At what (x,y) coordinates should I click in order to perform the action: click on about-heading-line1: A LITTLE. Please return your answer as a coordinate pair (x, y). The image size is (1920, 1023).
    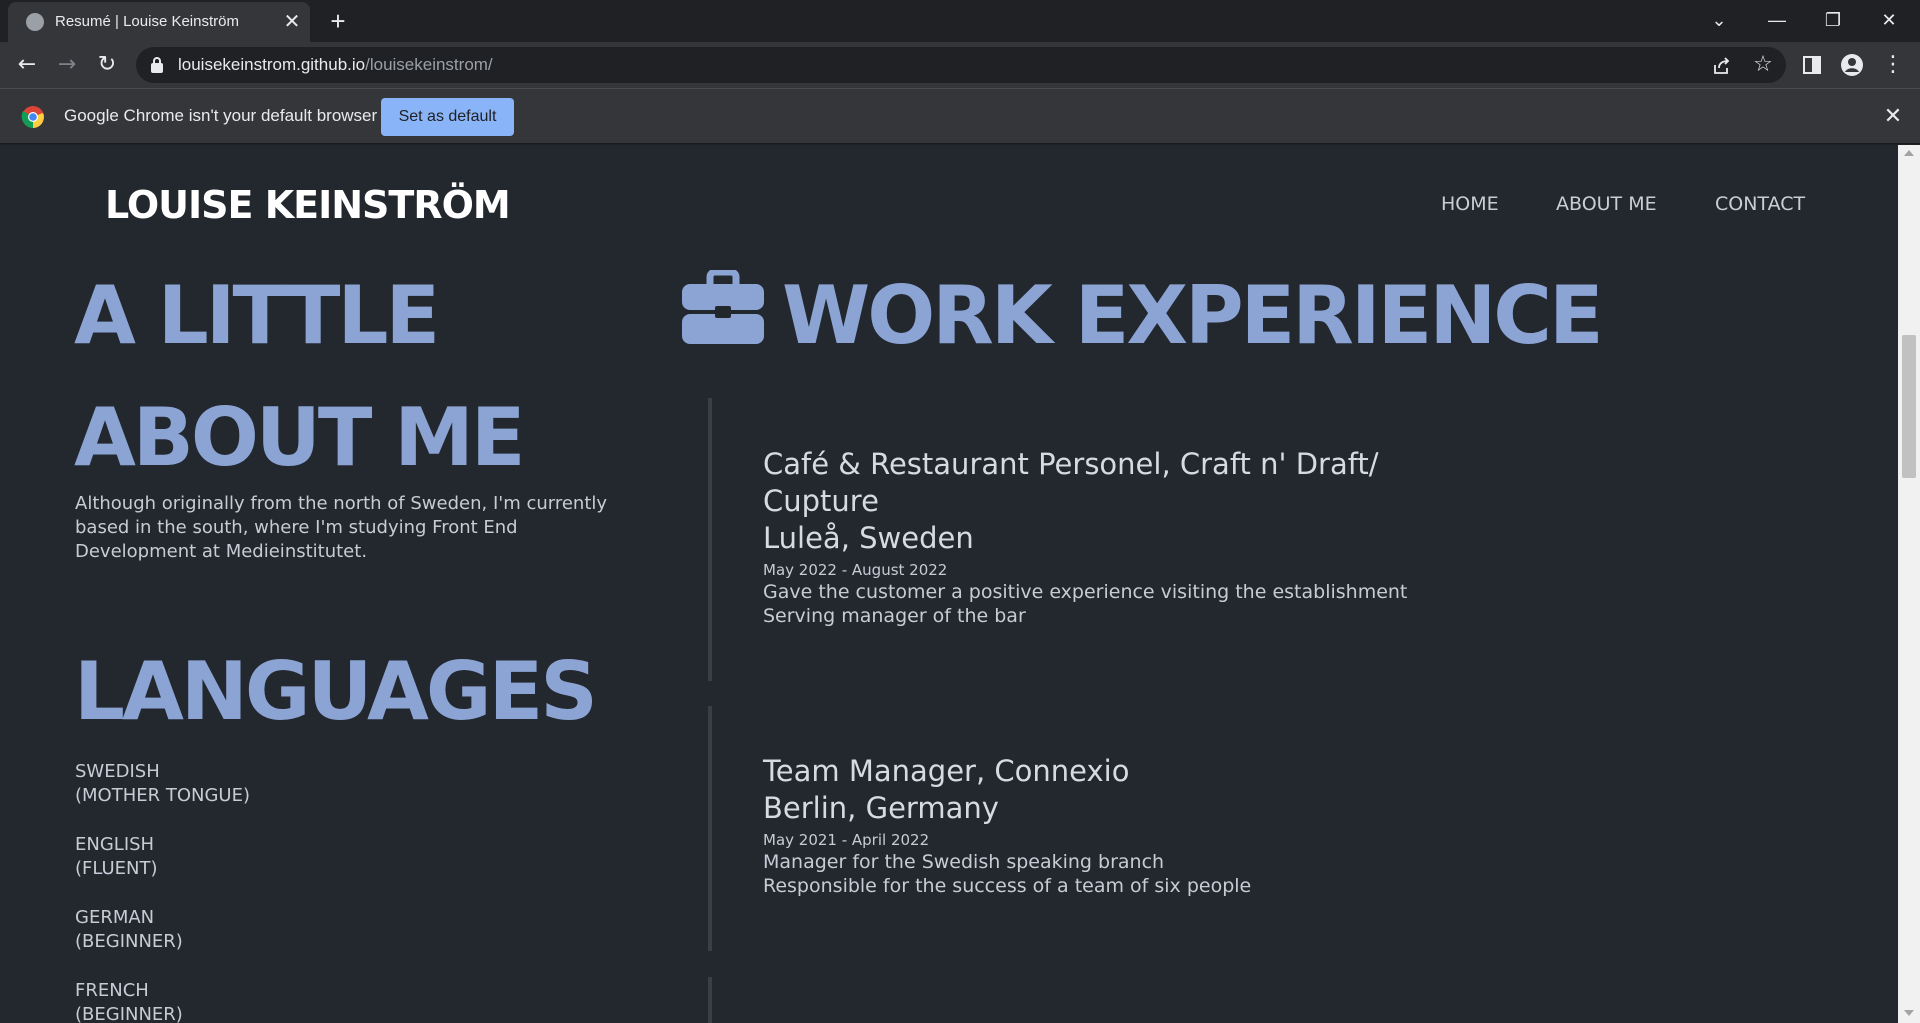
    Looking at the image, I should click on (257, 315).